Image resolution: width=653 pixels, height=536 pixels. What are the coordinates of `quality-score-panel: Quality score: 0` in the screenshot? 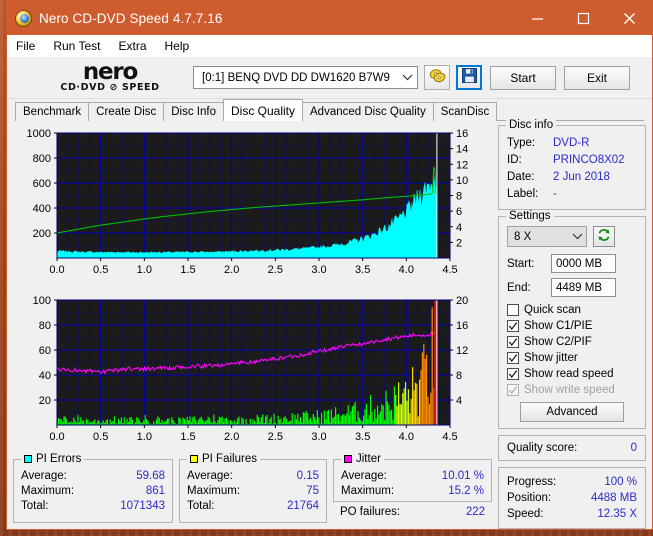 It's located at (572, 448).